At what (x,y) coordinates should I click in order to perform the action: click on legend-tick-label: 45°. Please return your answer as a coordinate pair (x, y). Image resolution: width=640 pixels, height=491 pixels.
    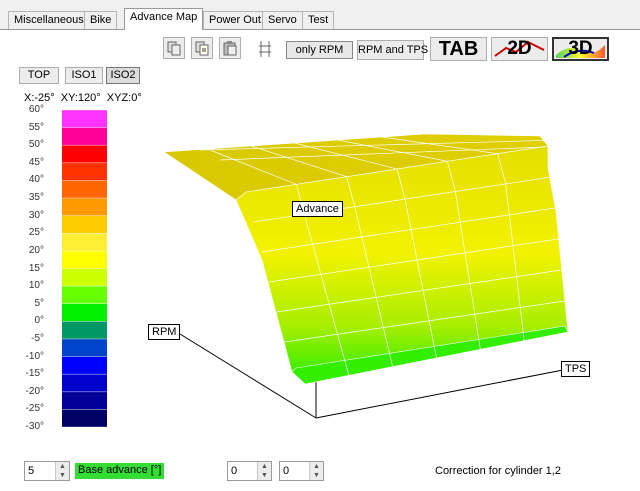
    Looking at the image, I should click on (36, 162).